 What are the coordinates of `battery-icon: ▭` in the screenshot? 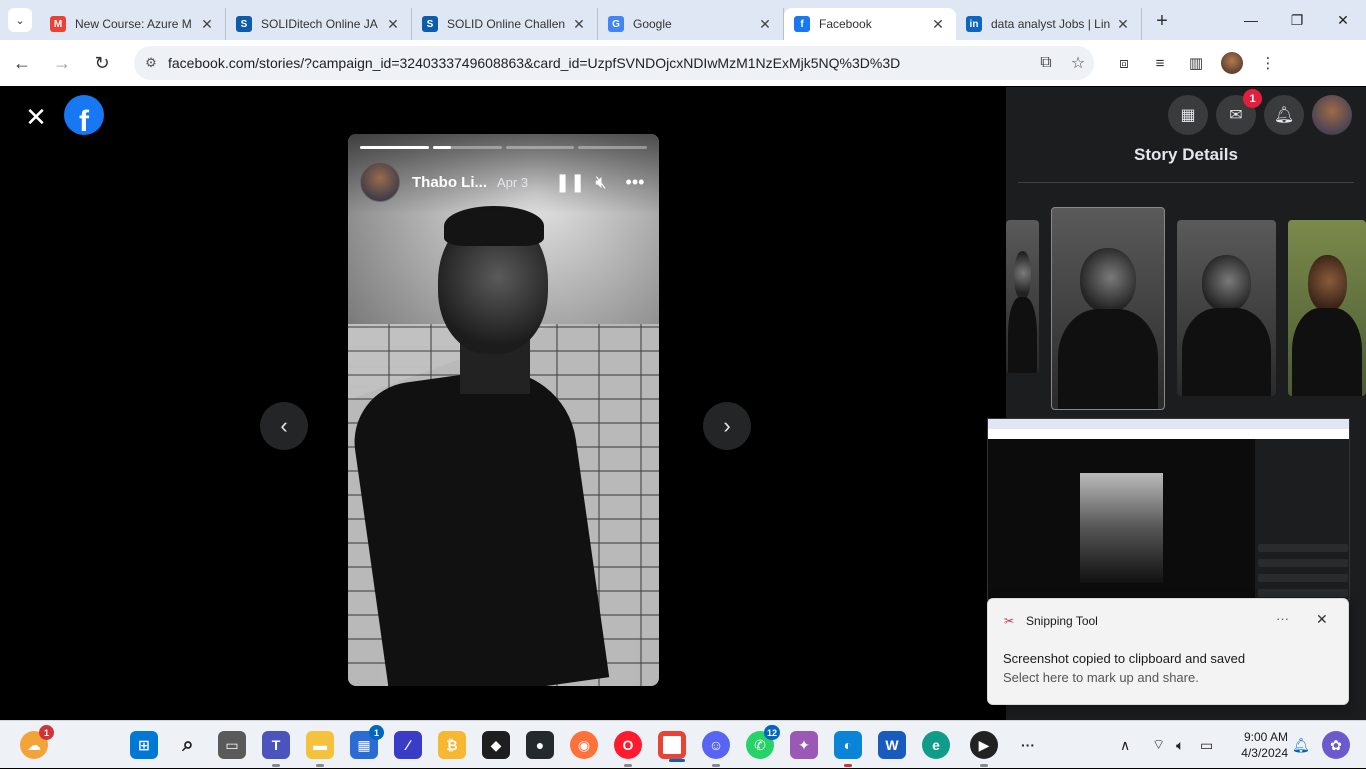 It's located at (1206, 745).